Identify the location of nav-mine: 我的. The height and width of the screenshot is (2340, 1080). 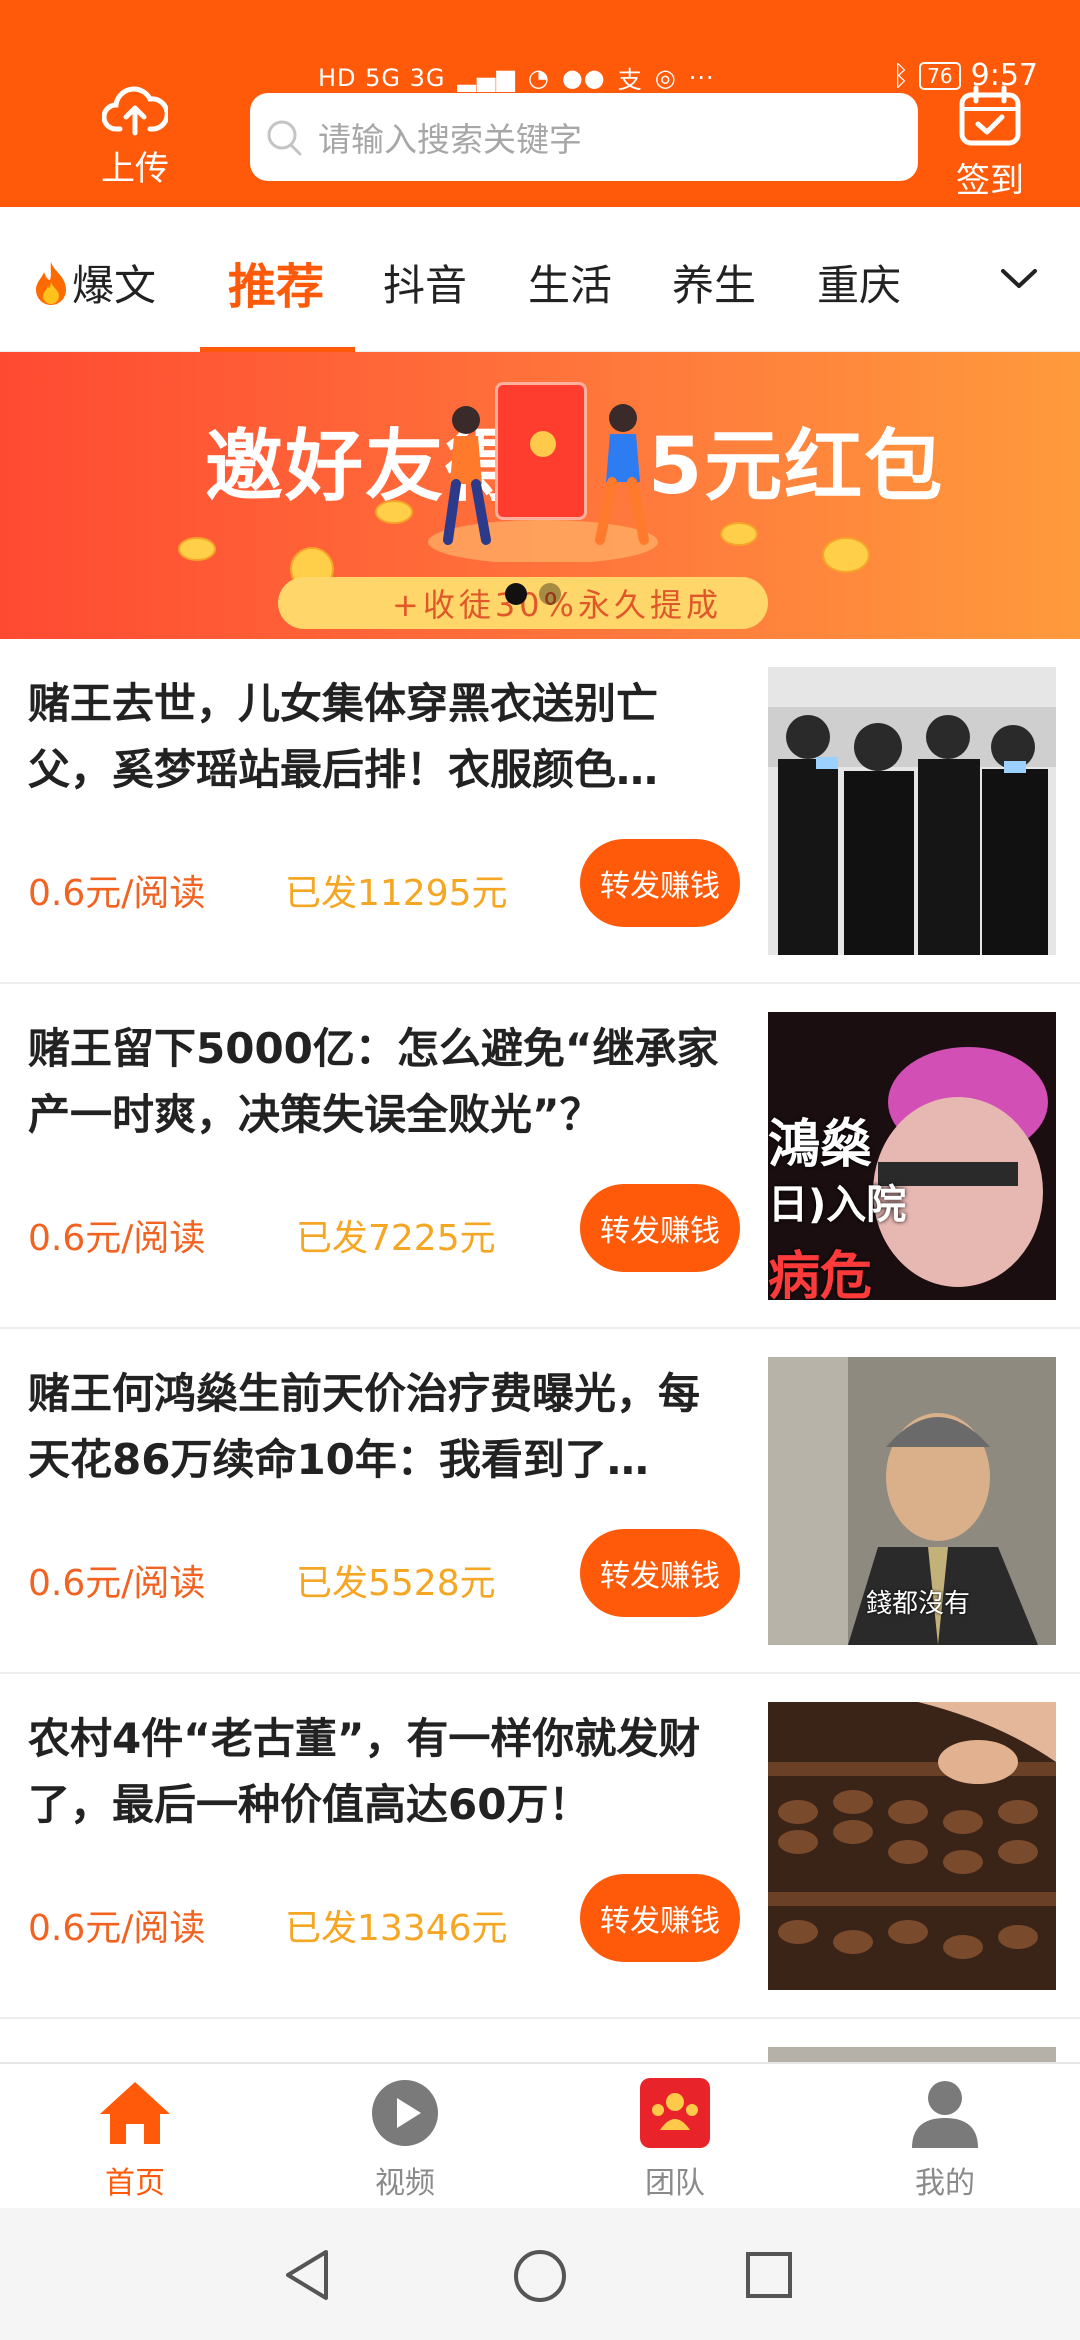
(945, 2140).